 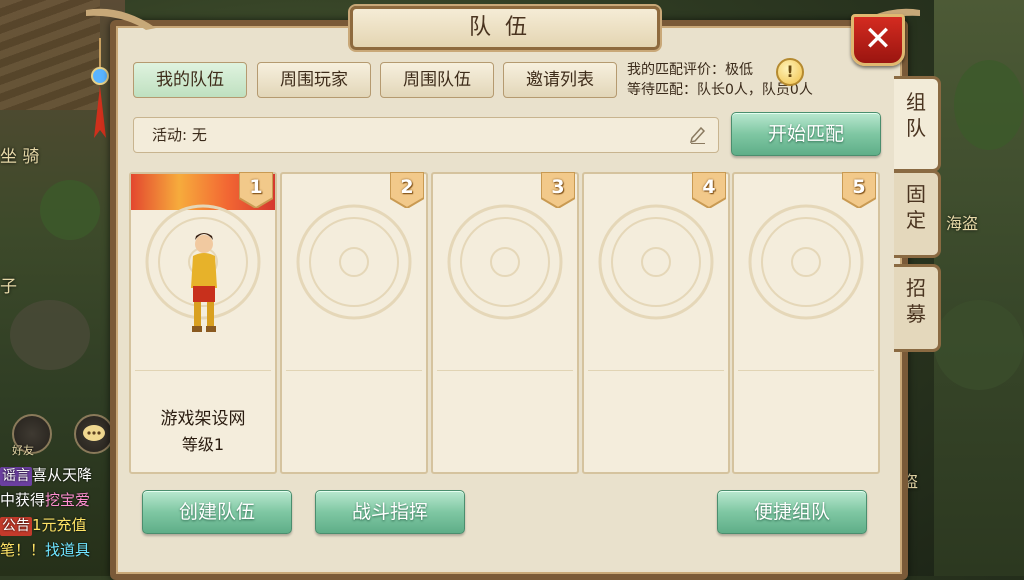 I want to click on rumor-tag: 谣言, so click(x=16, y=476).